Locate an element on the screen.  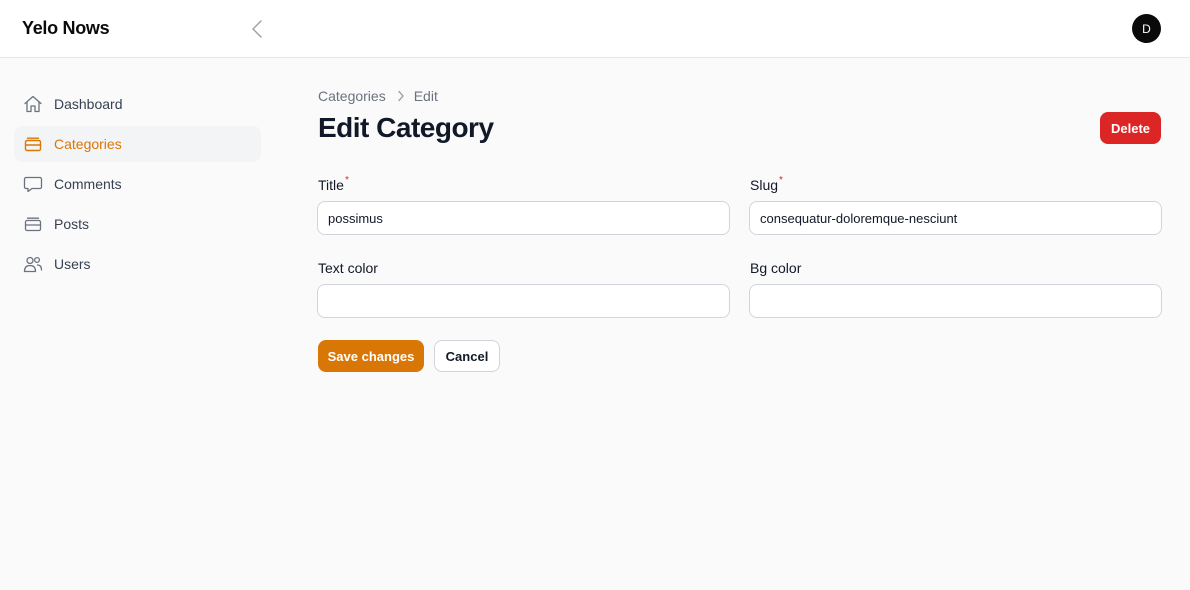
breadcrumb: Categories Edit is located at coordinates (378, 96).